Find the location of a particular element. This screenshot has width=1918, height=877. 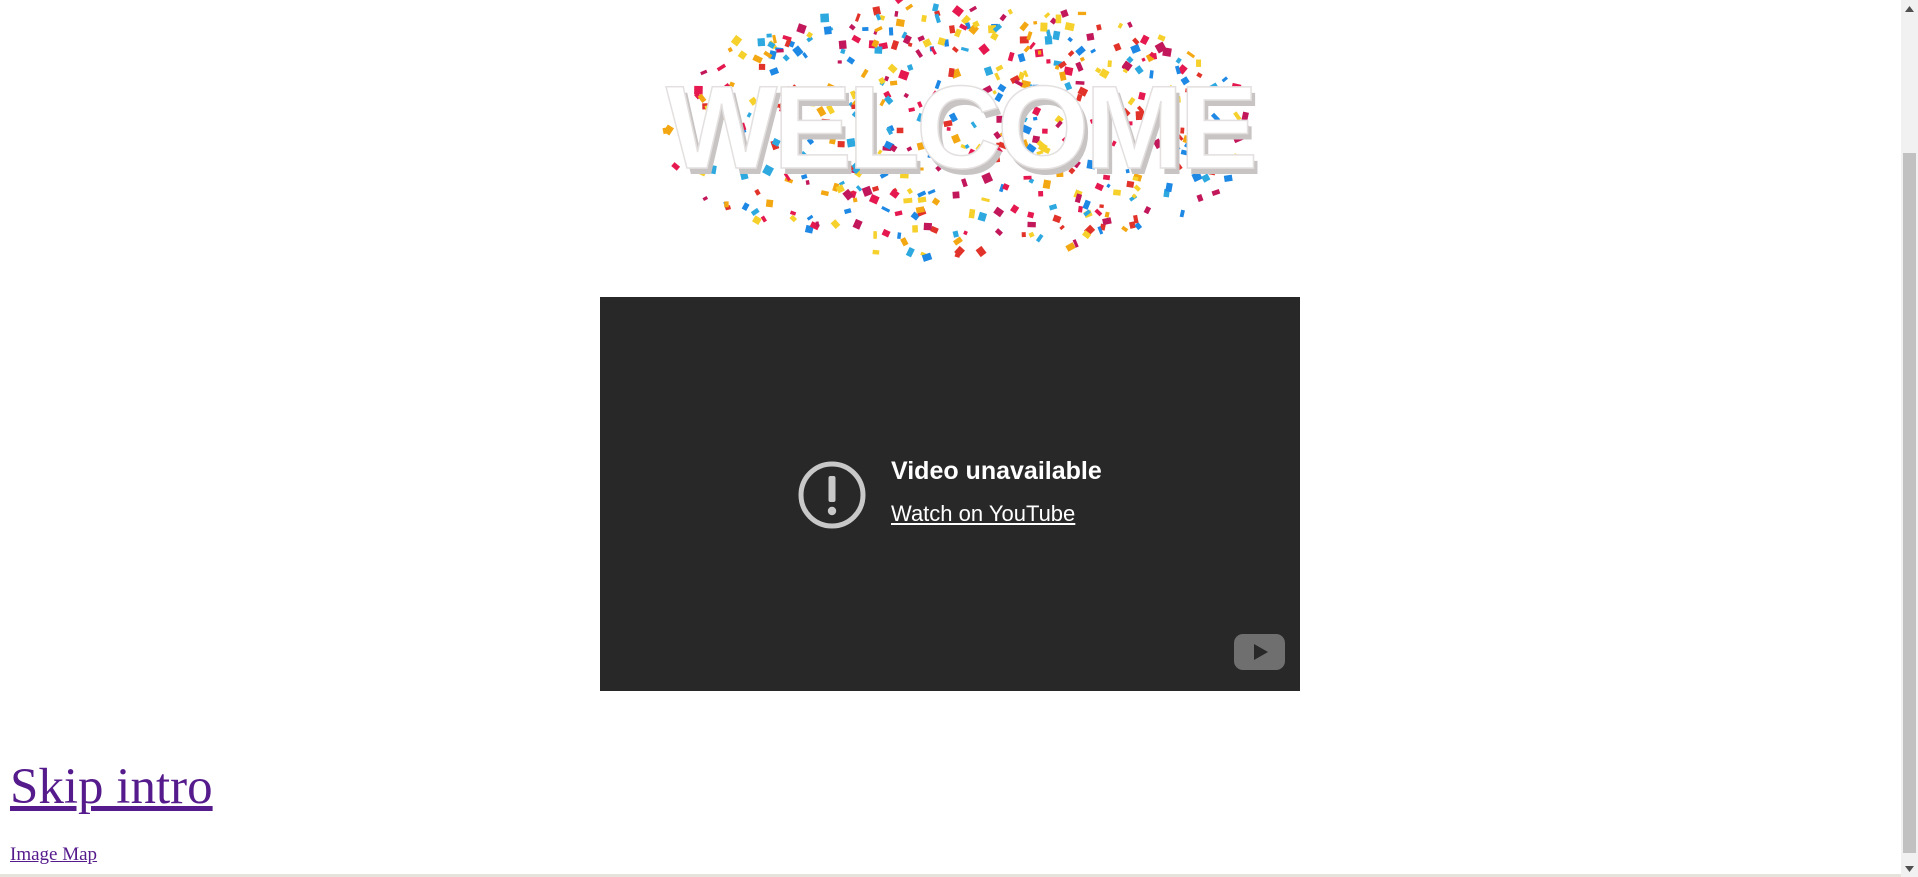

scroll-up-arrow-icon is located at coordinates (1909, 8).